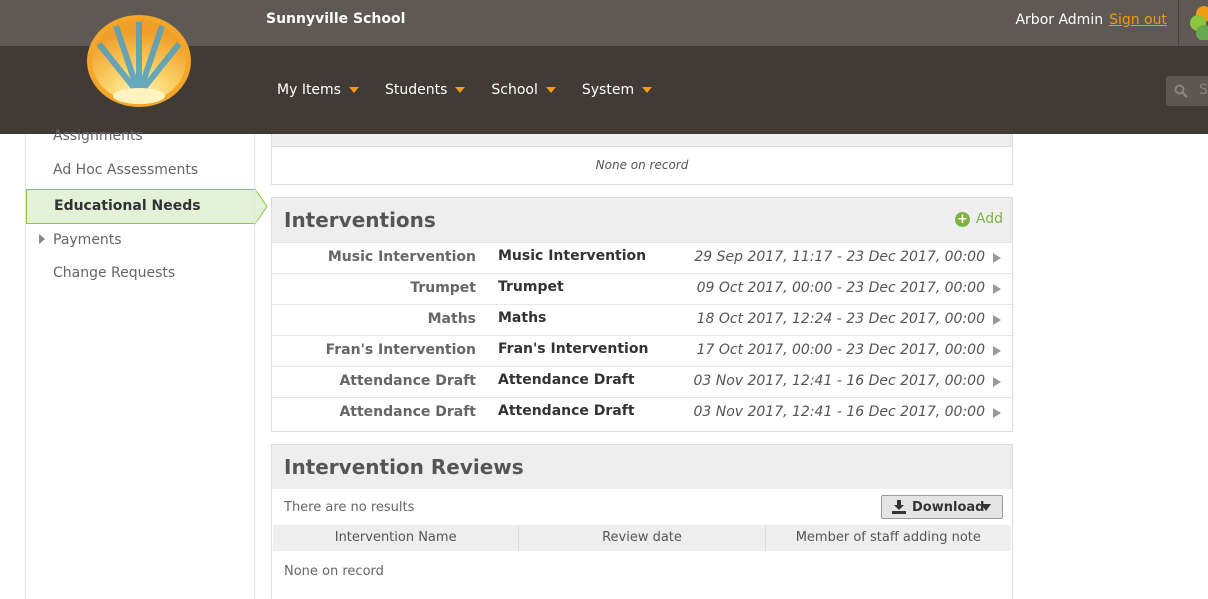 This screenshot has width=1208, height=599. Describe the element at coordinates (962, 219) in the screenshot. I see `plus-circle-icon: +` at that location.